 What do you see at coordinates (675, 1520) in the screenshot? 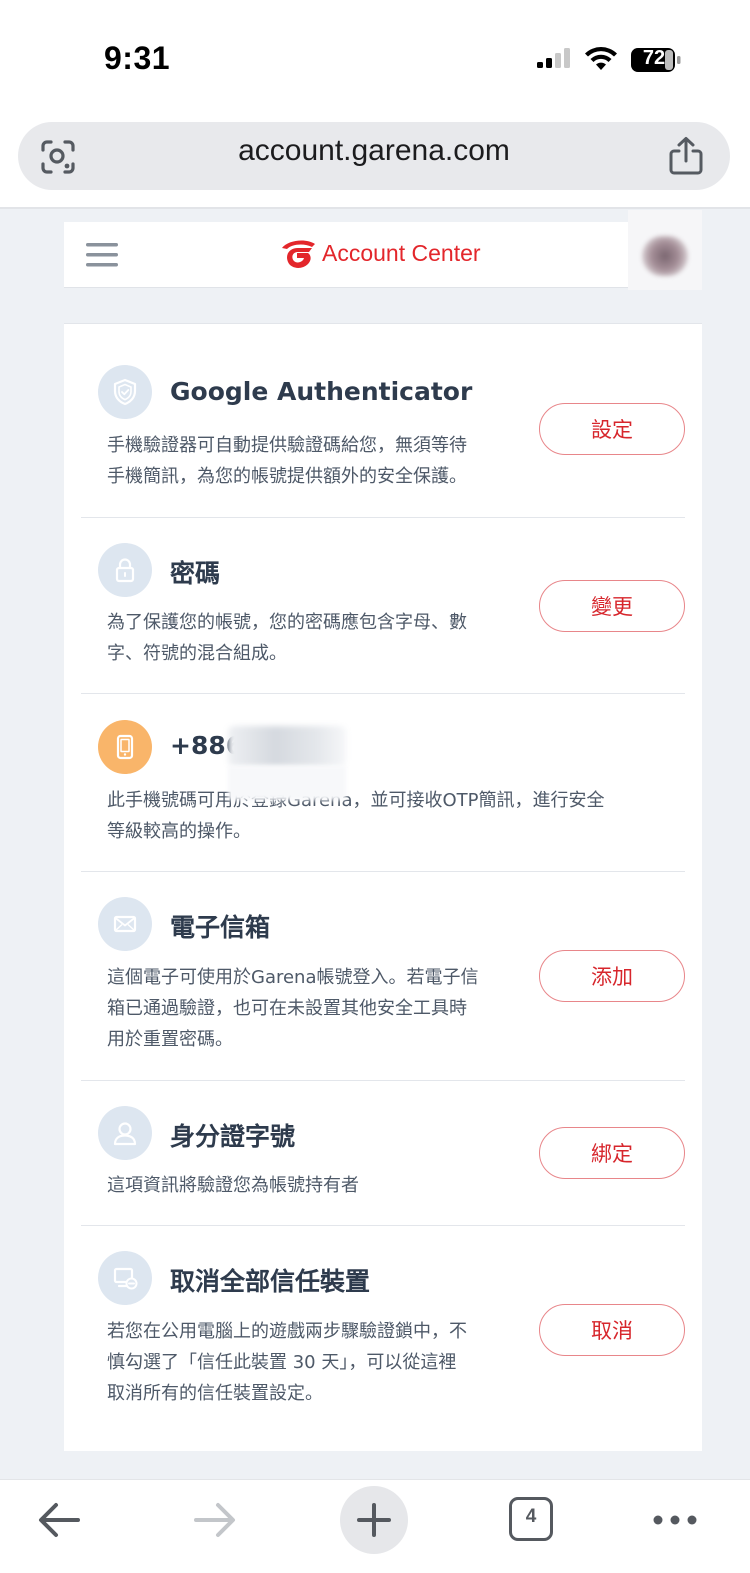
I see `more-options-icon` at bounding box center [675, 1520].